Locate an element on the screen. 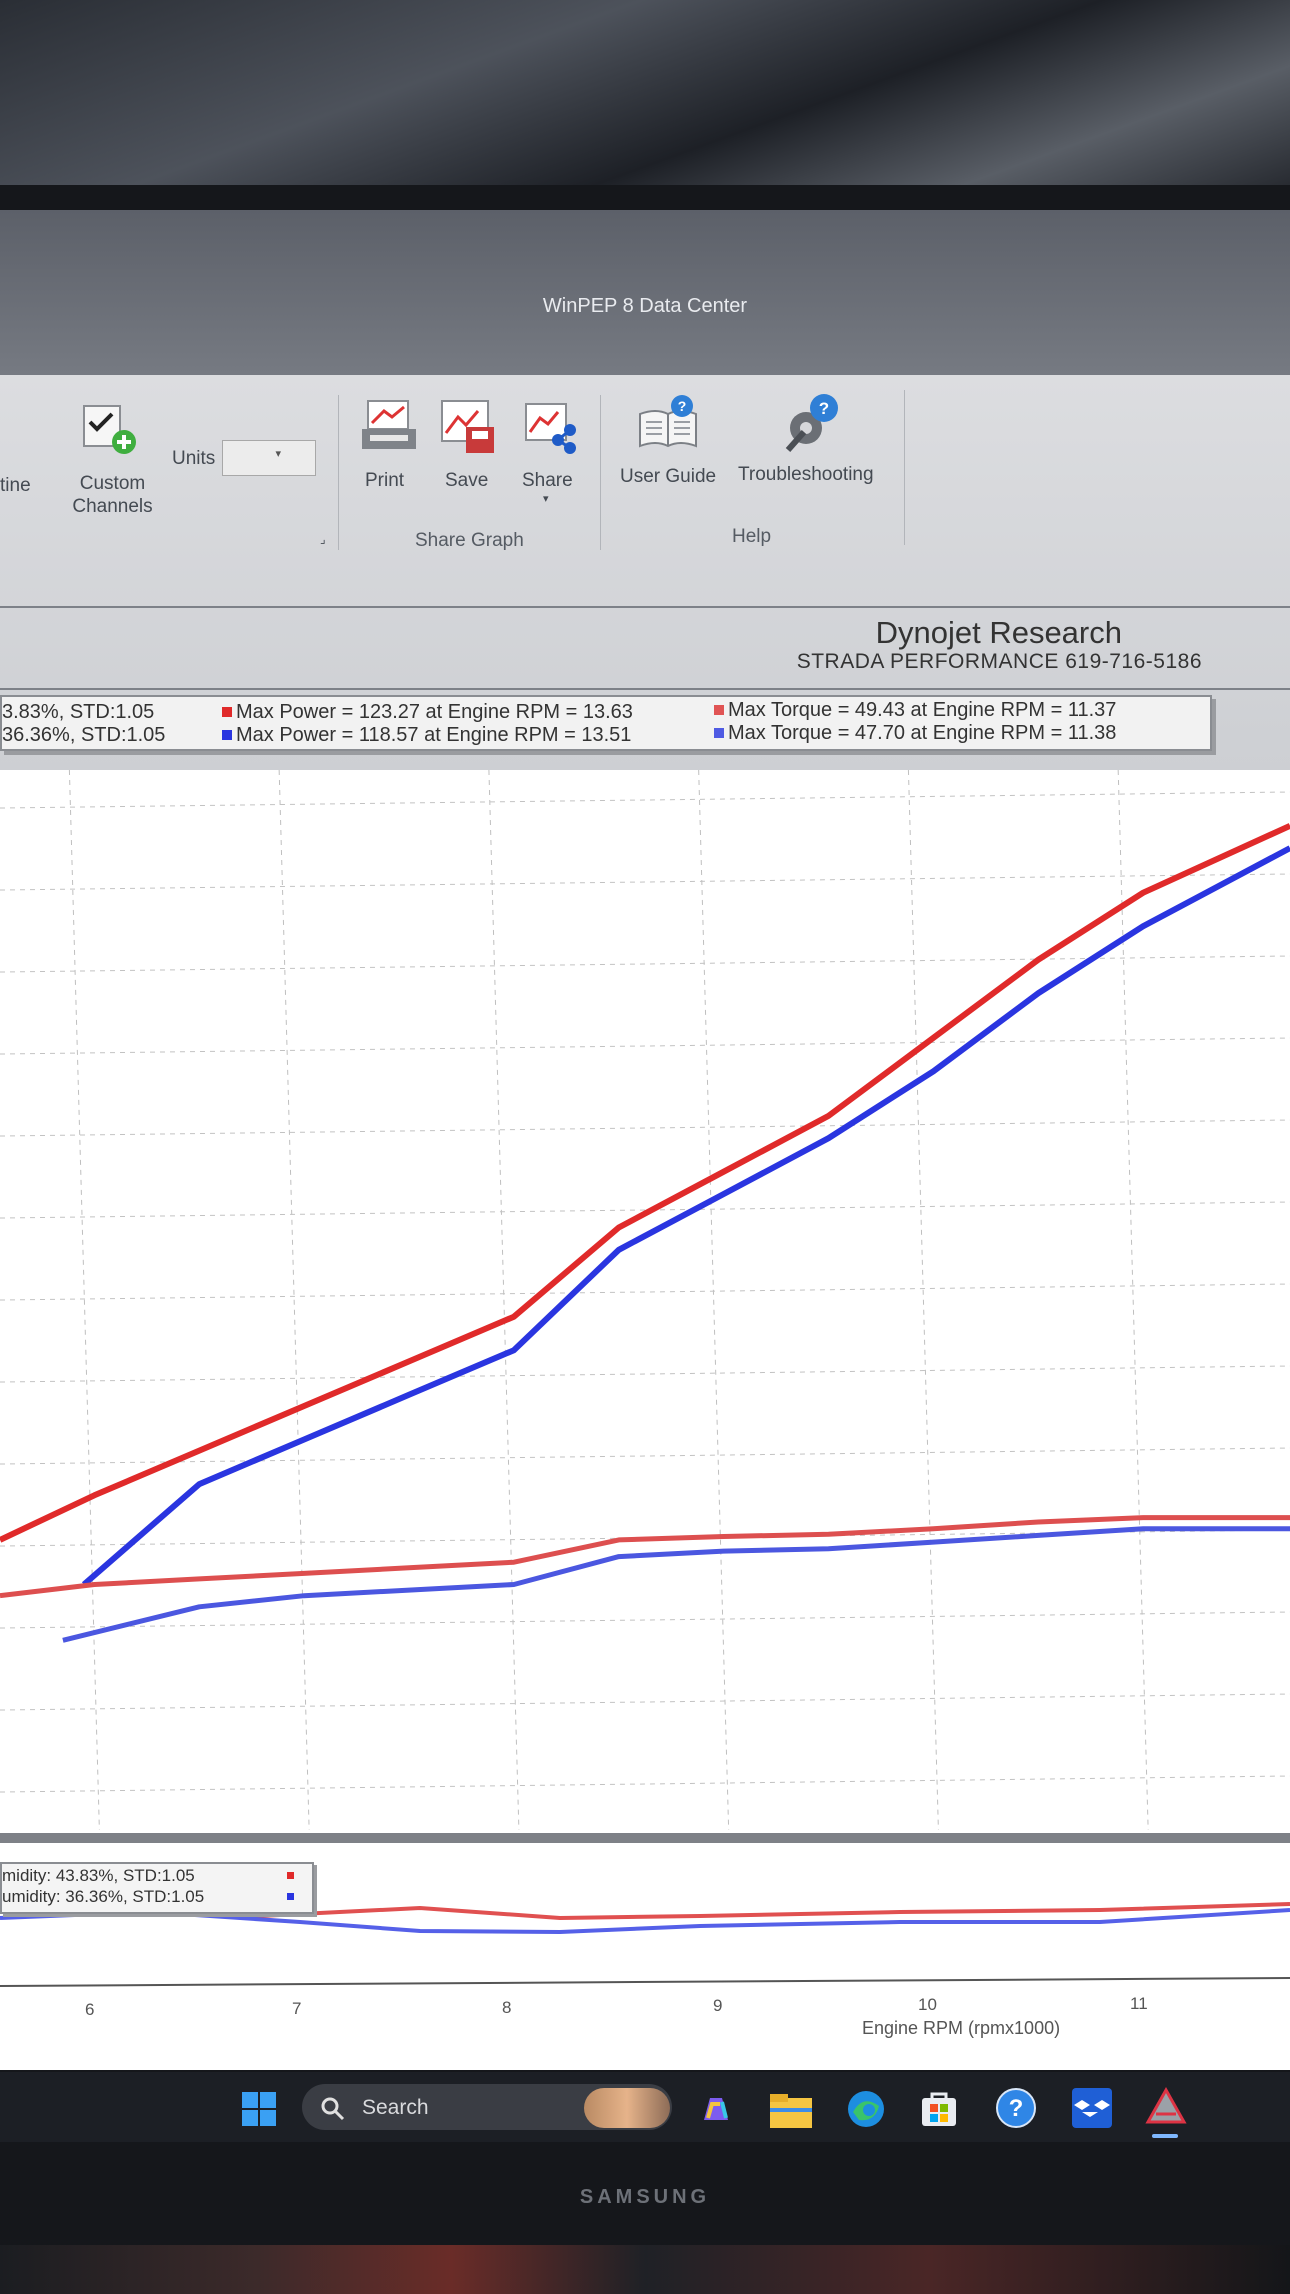  x-tick-label: 6 is located at coordinates (90, 2009).